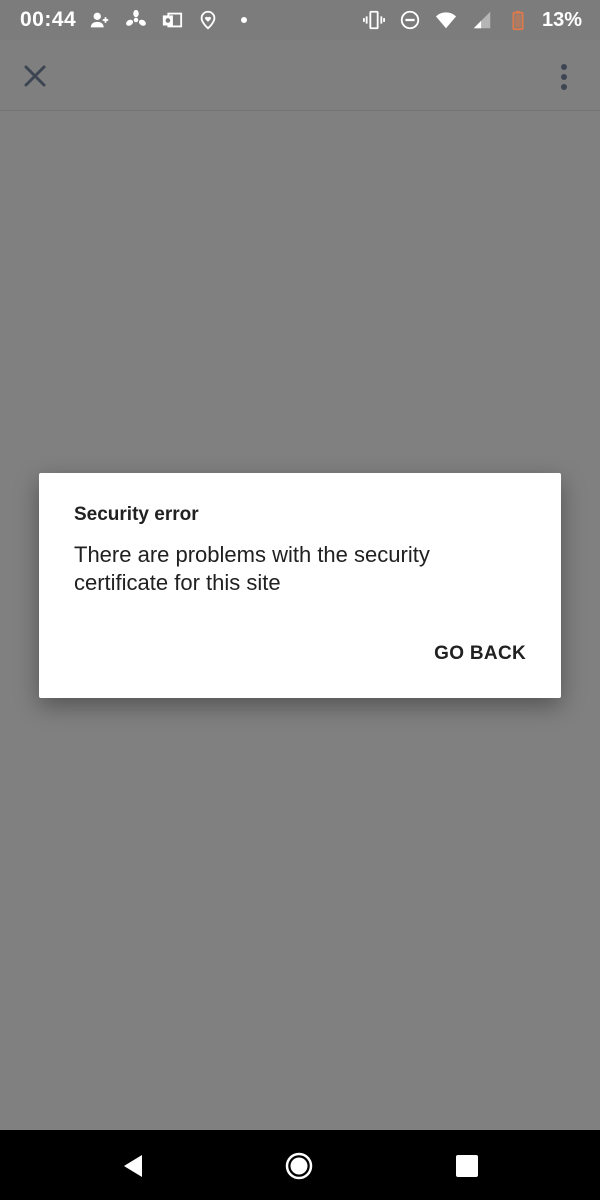  I want to click on outlook-icon, so click(172, 20).